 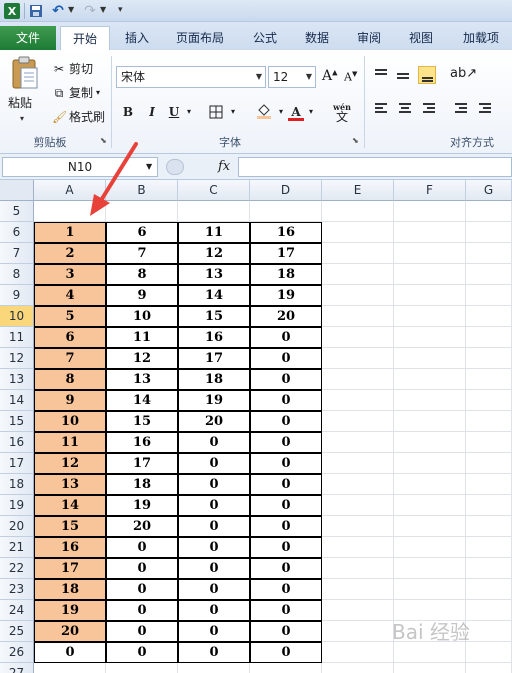 I want to click on font-name-dropdown-icon: ▼, so click(x=259, y=77).